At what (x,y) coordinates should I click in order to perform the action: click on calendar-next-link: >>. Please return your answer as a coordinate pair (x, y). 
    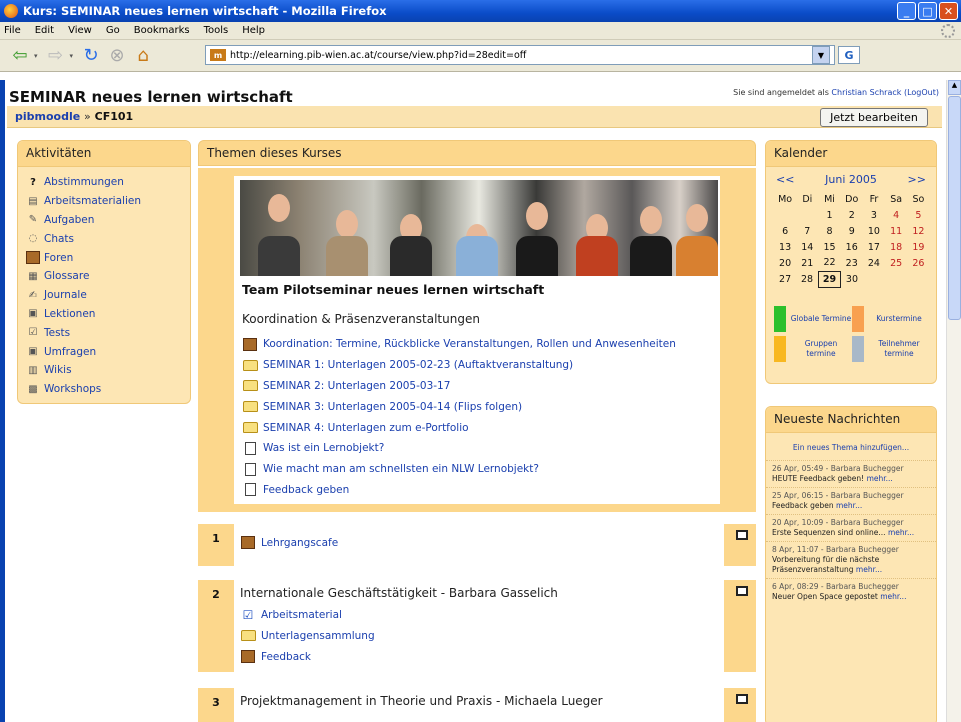
    Looking at the image, I should click on (917, 179).